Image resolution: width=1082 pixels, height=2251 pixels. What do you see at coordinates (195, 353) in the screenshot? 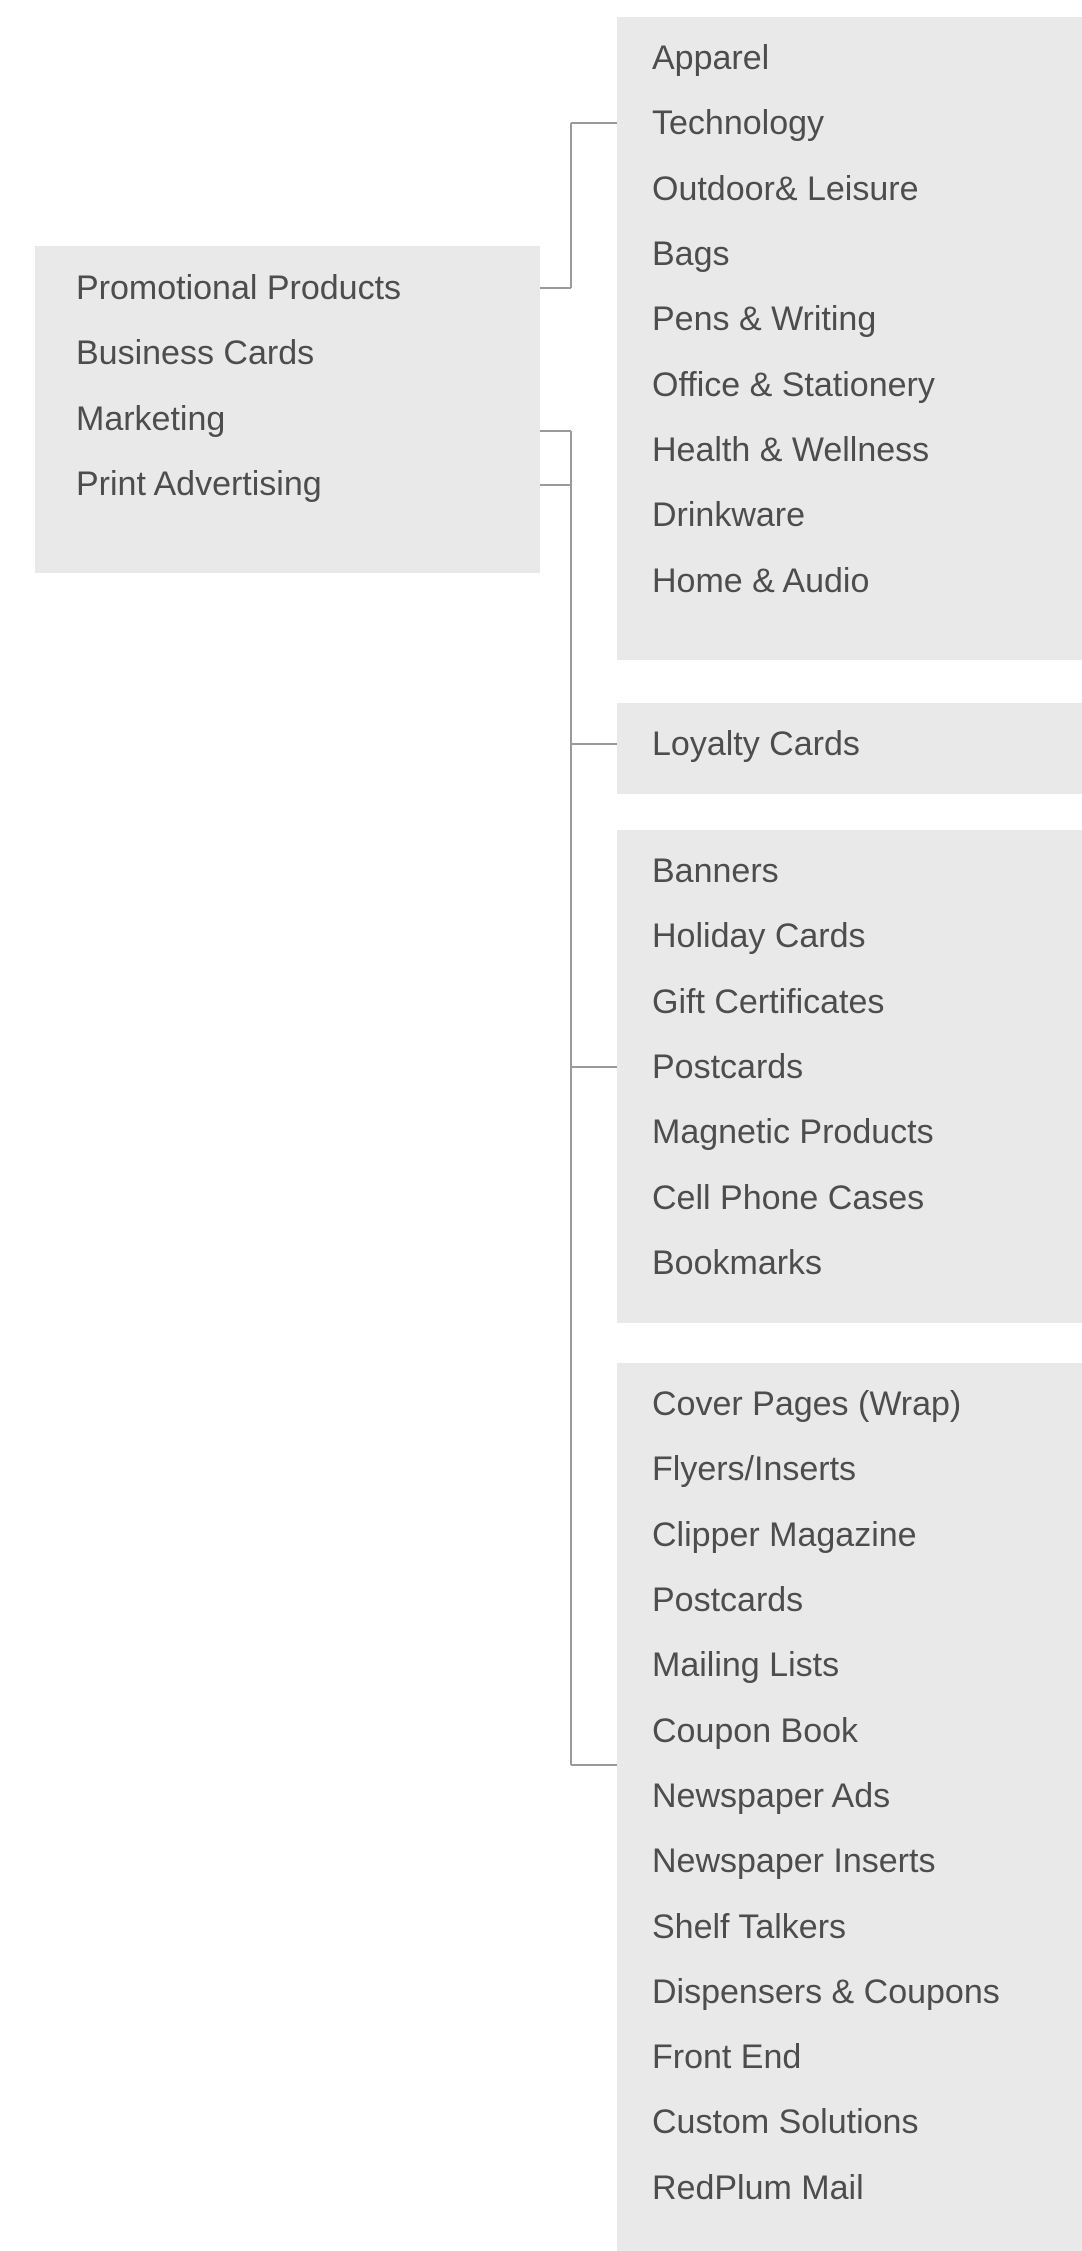
I see `menu-item-business-cards: Business Cards` at bounding box center [195, 353].